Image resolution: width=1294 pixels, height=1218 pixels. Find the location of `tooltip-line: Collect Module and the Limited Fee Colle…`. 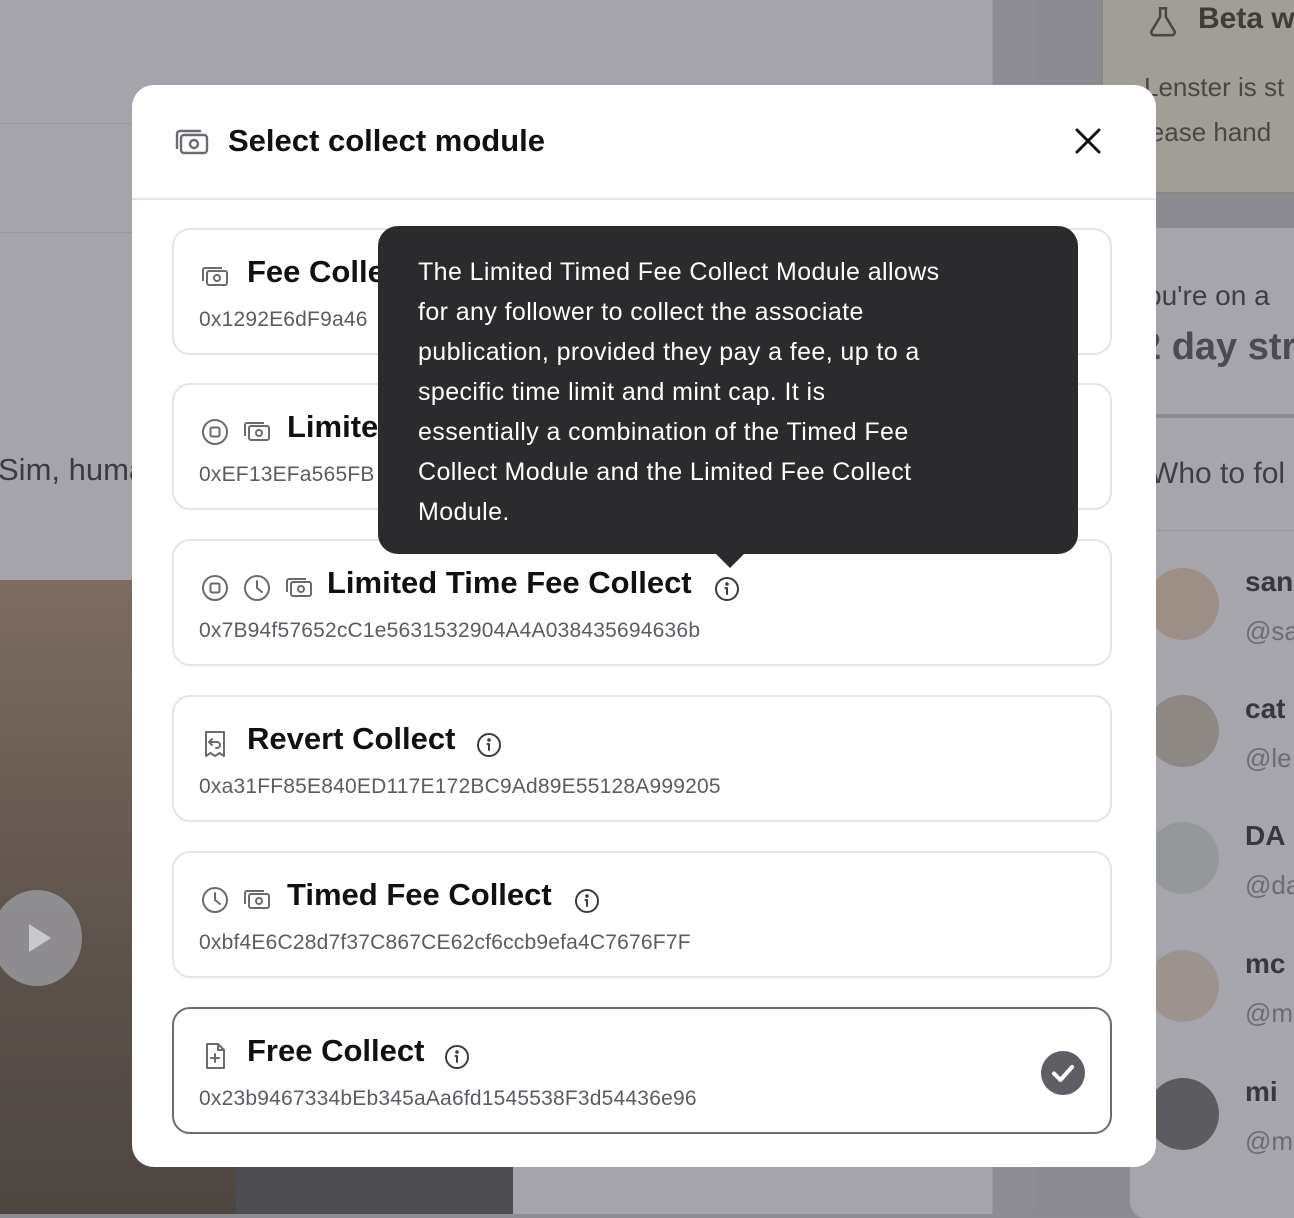

tooltip-line: Collect Module and the Limited Fee Colle… is located at coordinates (665, 472).